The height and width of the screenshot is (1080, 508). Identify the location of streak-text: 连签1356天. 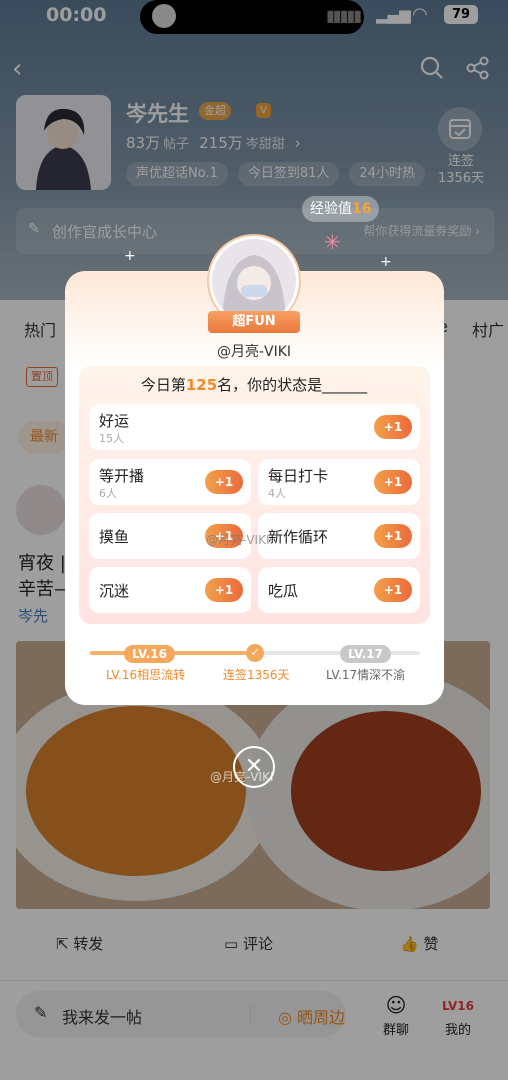
(256, 675).